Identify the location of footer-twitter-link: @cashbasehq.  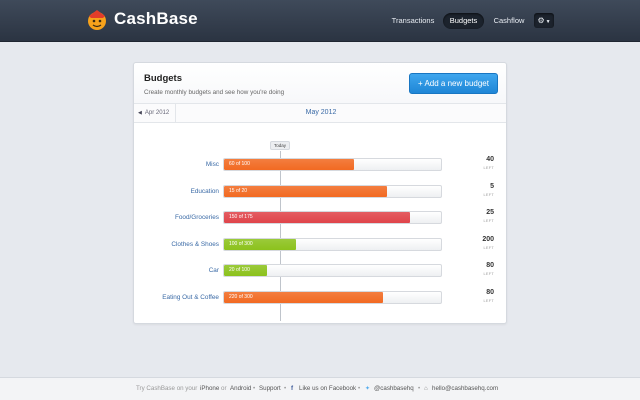
(394, 389).